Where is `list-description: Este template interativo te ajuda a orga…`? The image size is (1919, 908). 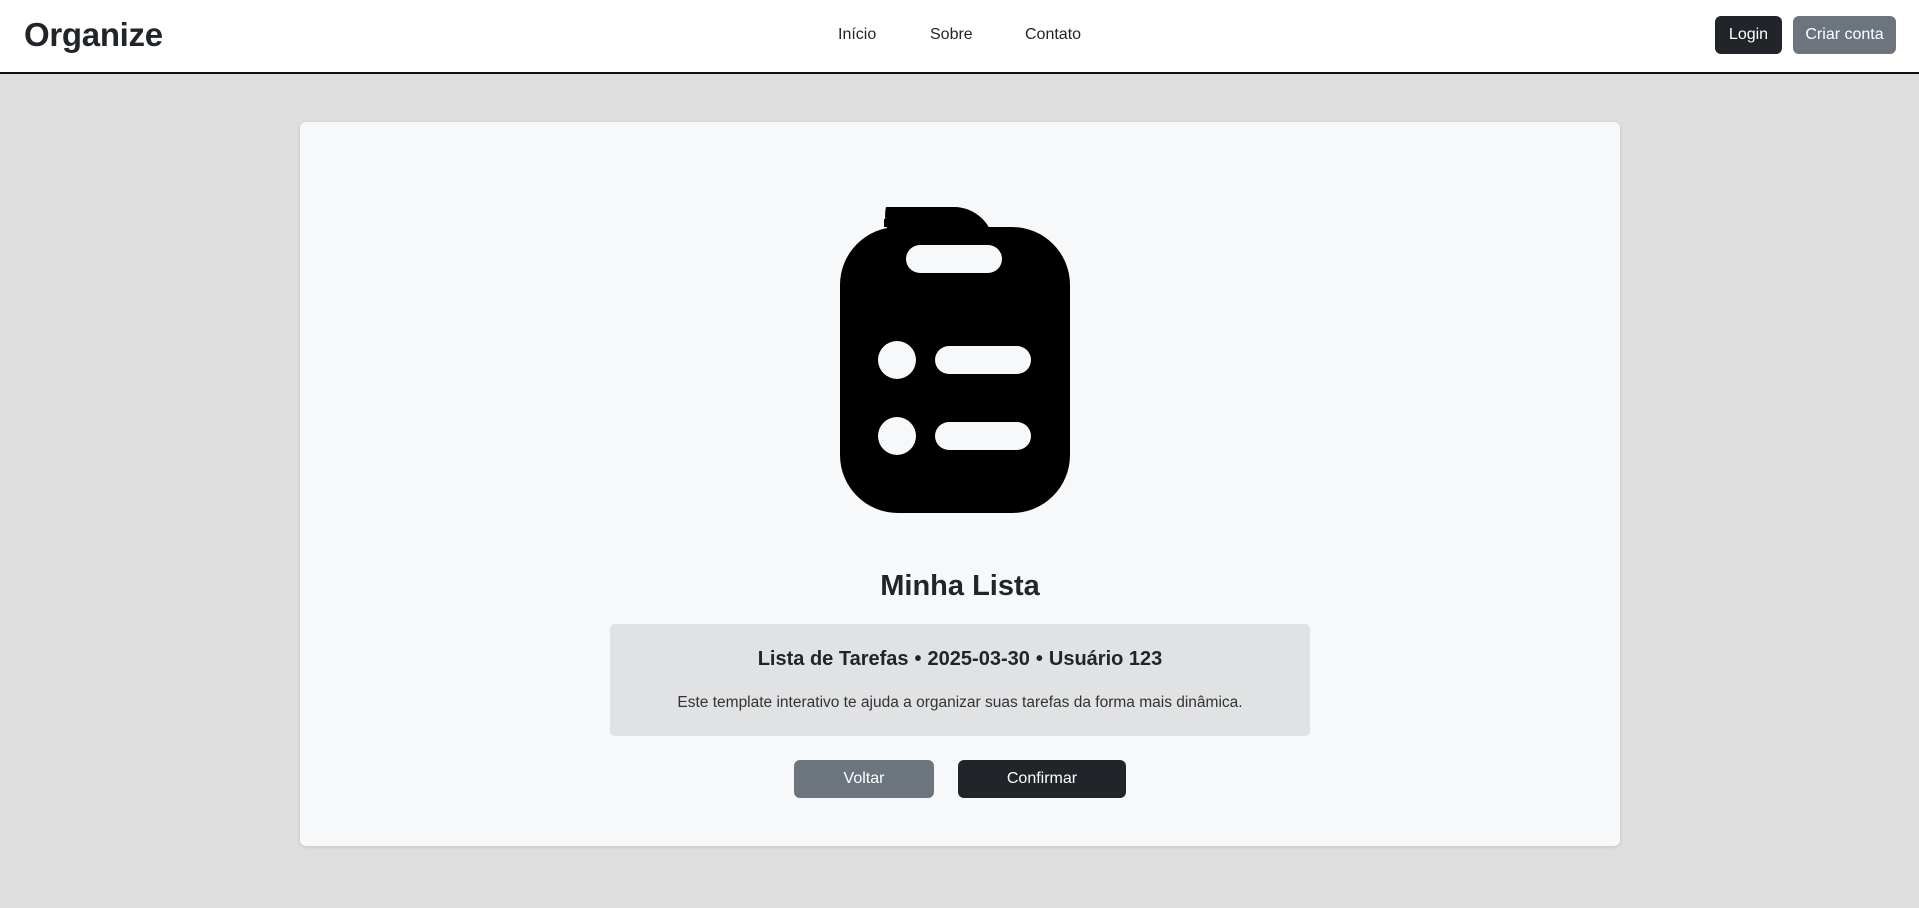
list-description: Este template interativo te ajuda a orga… is located at coordinates (960, 702).